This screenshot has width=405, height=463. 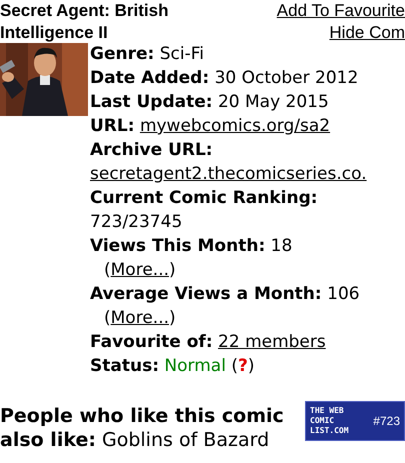 I want to click on comic-link: Goblins of Bazard, so click(x=186, y=440).